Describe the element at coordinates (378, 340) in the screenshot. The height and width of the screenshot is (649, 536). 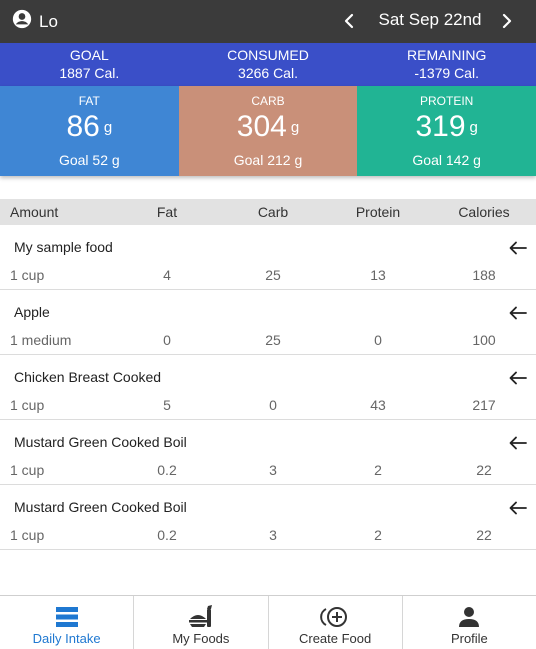
I see `food-protein: 0` at that location.